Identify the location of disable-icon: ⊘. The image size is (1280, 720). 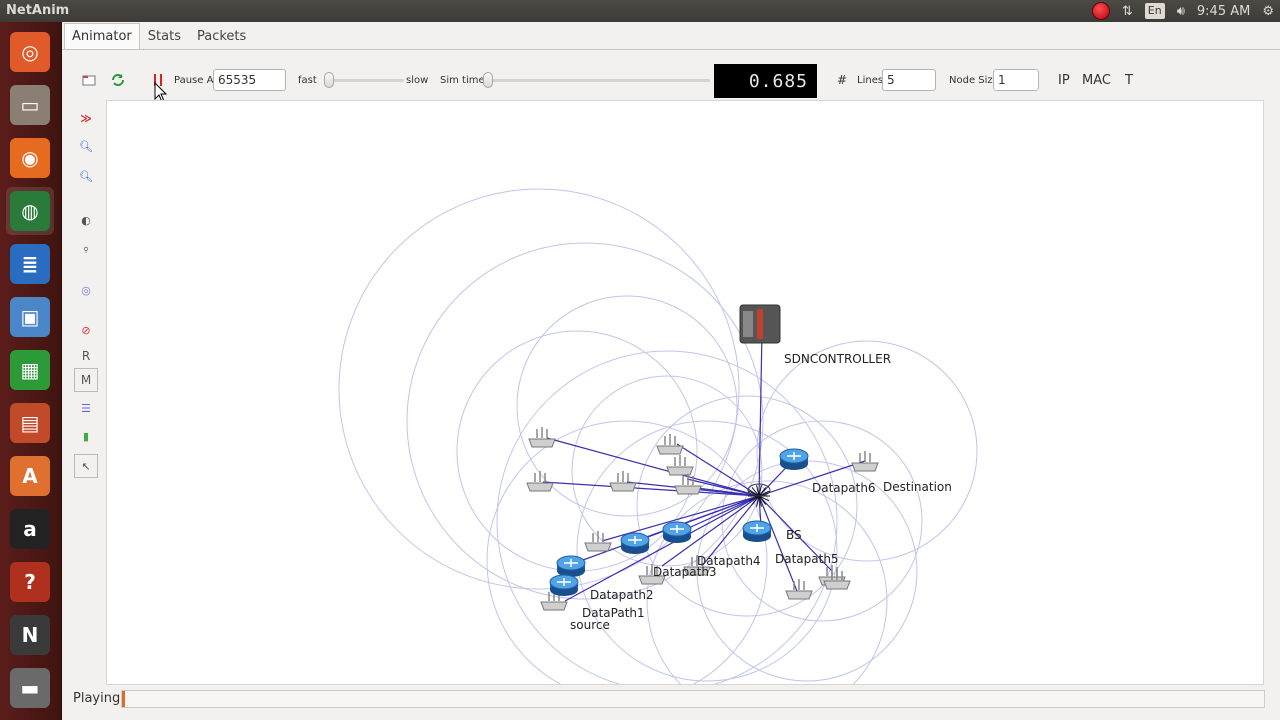
(86, 330).